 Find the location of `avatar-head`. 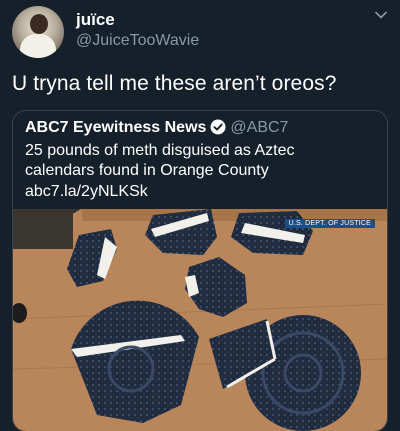

avatar-head is located at coordinates (39, 24).